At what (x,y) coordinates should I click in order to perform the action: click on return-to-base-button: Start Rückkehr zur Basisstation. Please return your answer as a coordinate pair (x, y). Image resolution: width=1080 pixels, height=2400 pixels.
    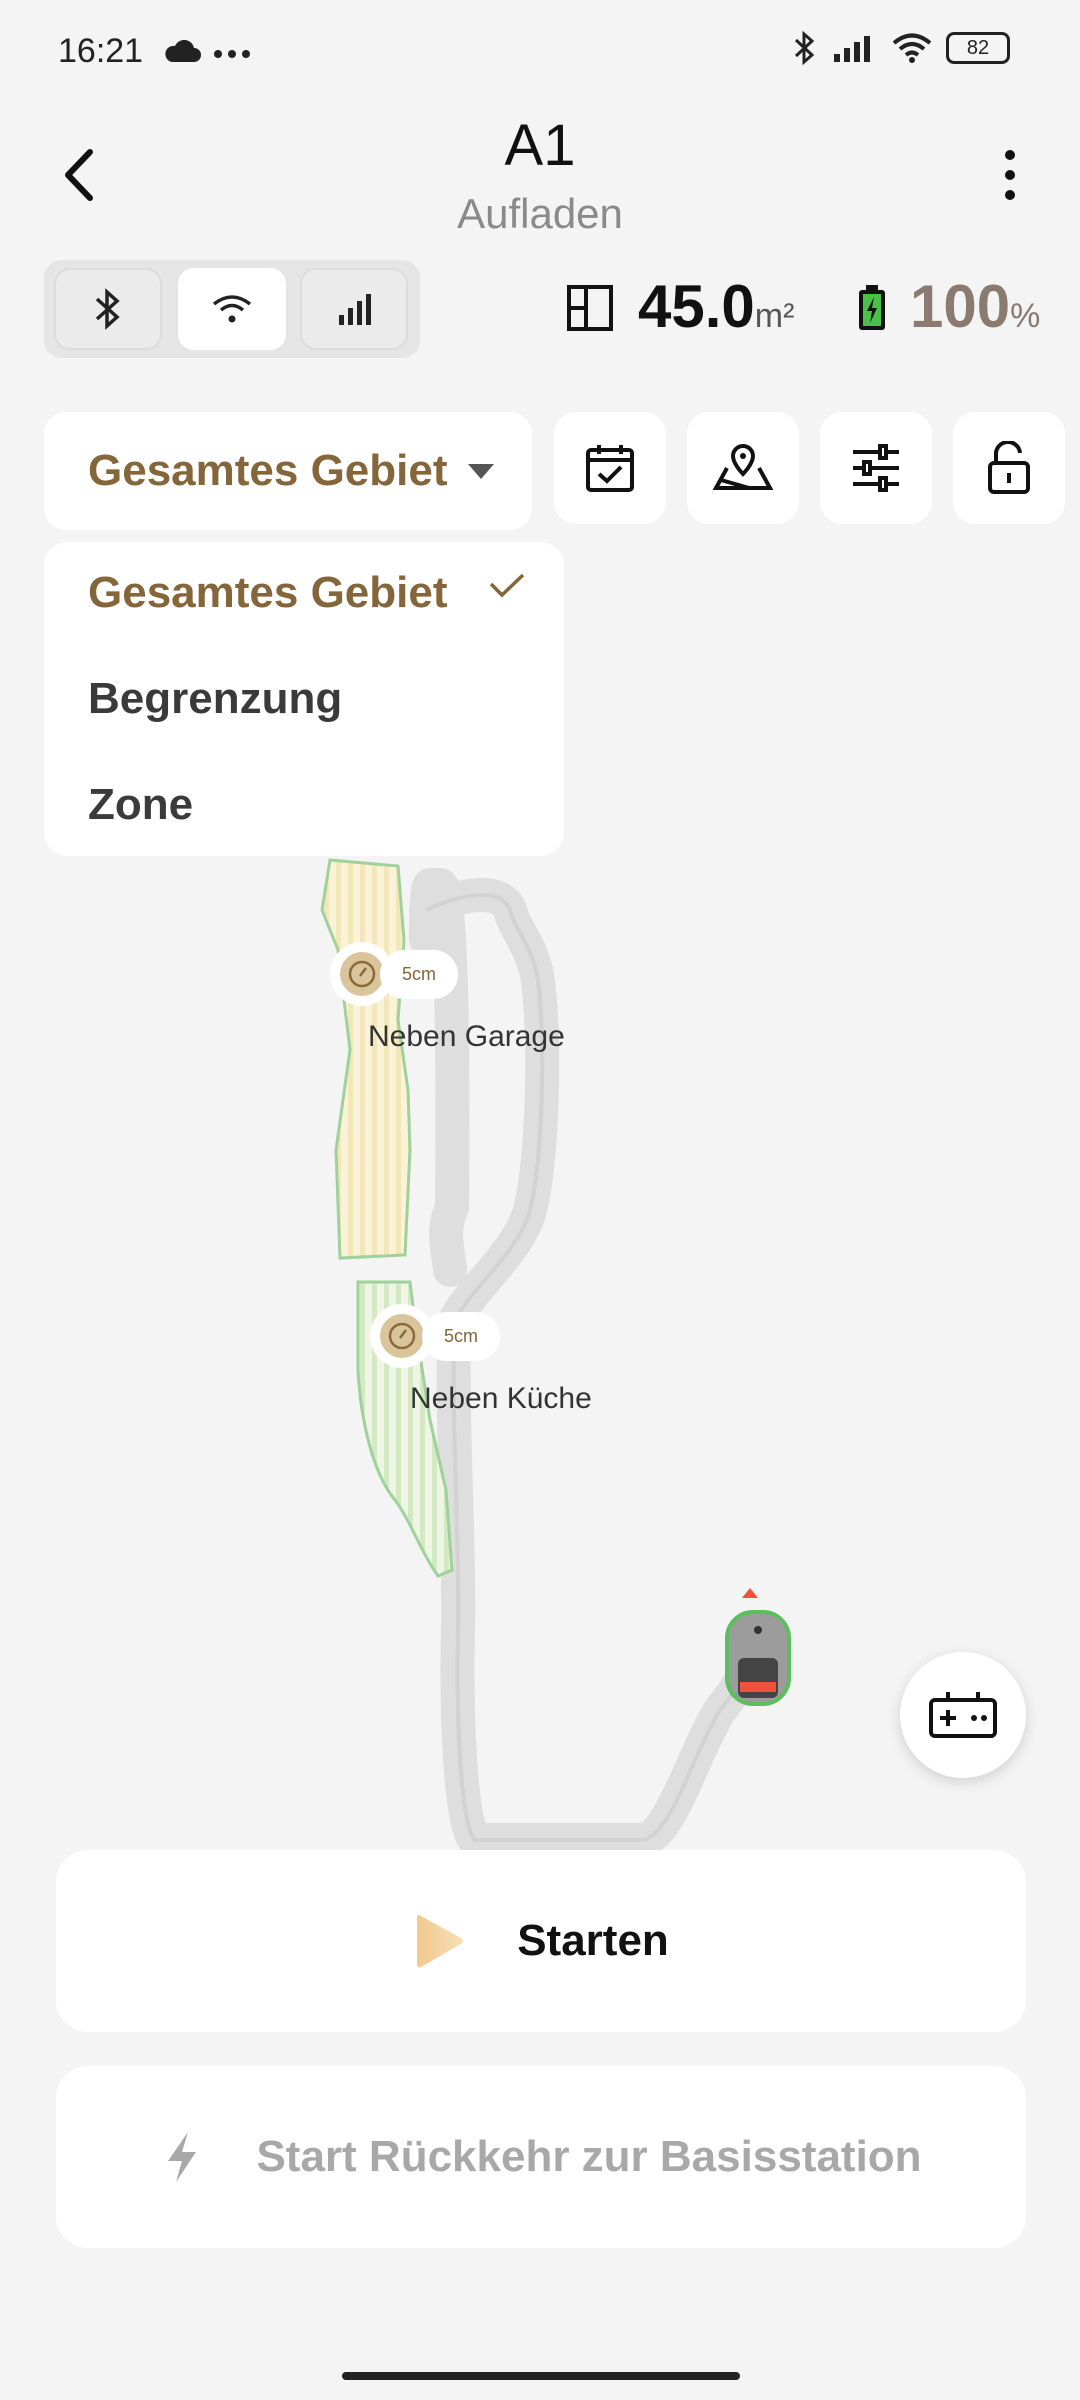
    Looking at the image, I should click on (541, 2157).